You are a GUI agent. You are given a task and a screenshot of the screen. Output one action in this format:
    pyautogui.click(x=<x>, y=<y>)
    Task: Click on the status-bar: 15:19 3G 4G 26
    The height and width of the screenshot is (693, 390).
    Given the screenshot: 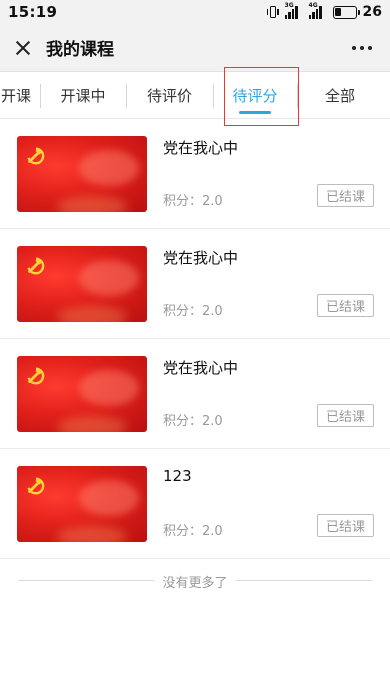 What is the action you would take?
    pyautogui.click(x=195, y=12)
    